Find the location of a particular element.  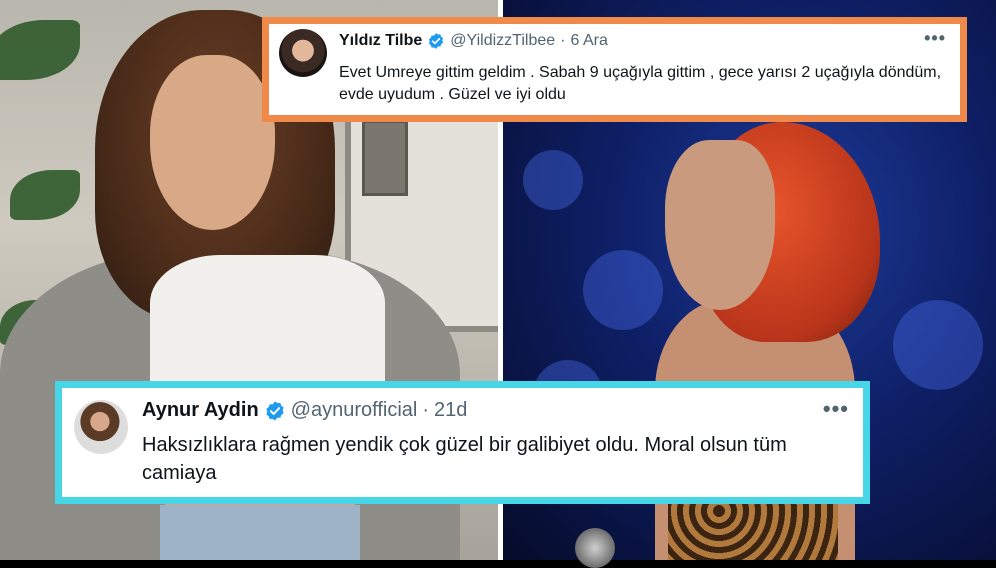

singer-face is located at coordinates (720, 225).